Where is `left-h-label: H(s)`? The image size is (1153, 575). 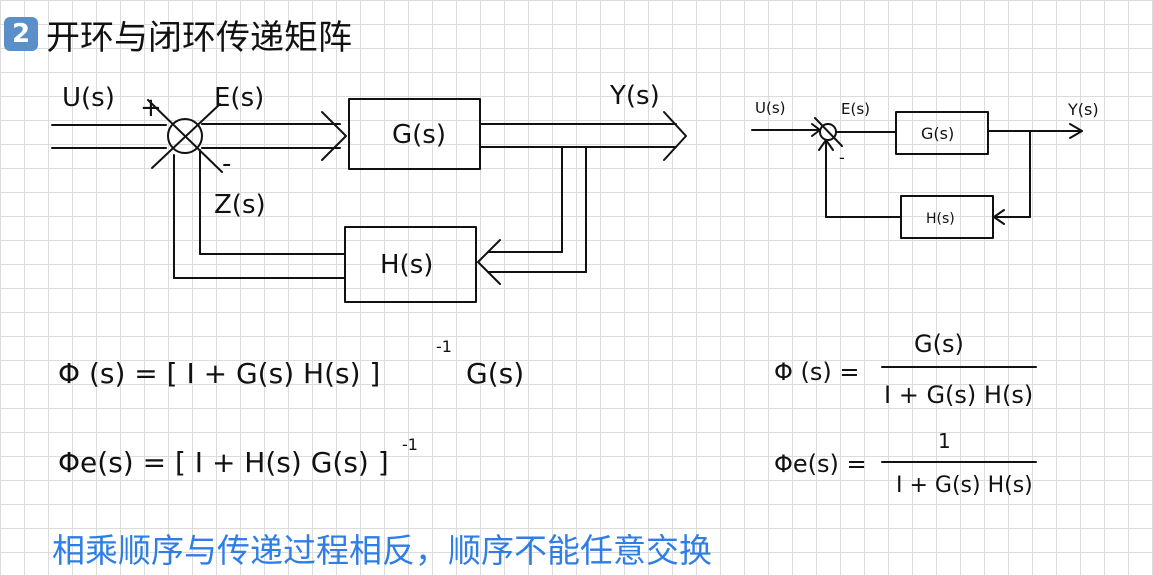
left-h-label: H(s) is located at coordinates (406, 265).